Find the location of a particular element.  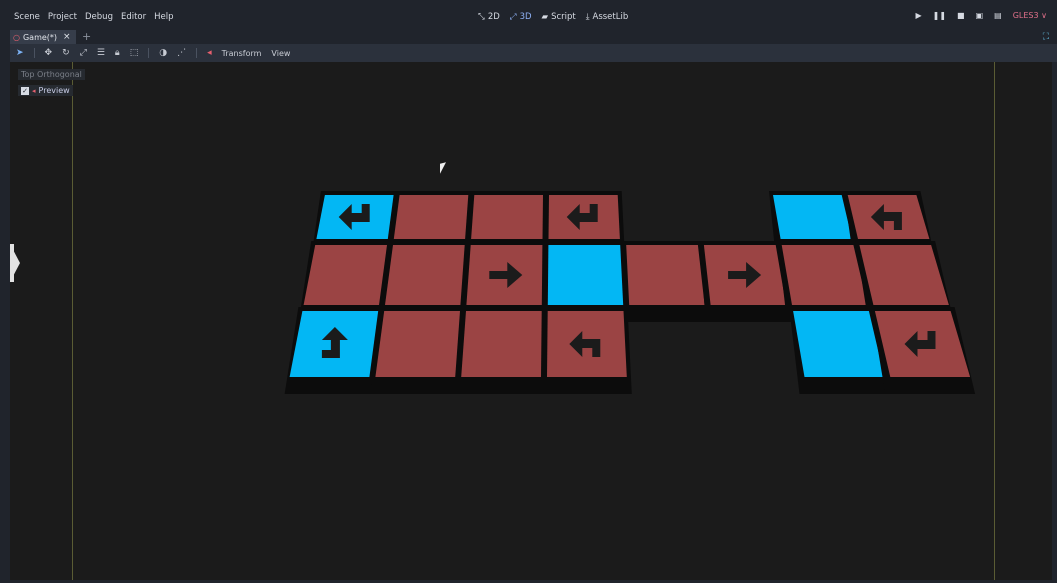

left-dock-edge is located at coordinates (5, 306).